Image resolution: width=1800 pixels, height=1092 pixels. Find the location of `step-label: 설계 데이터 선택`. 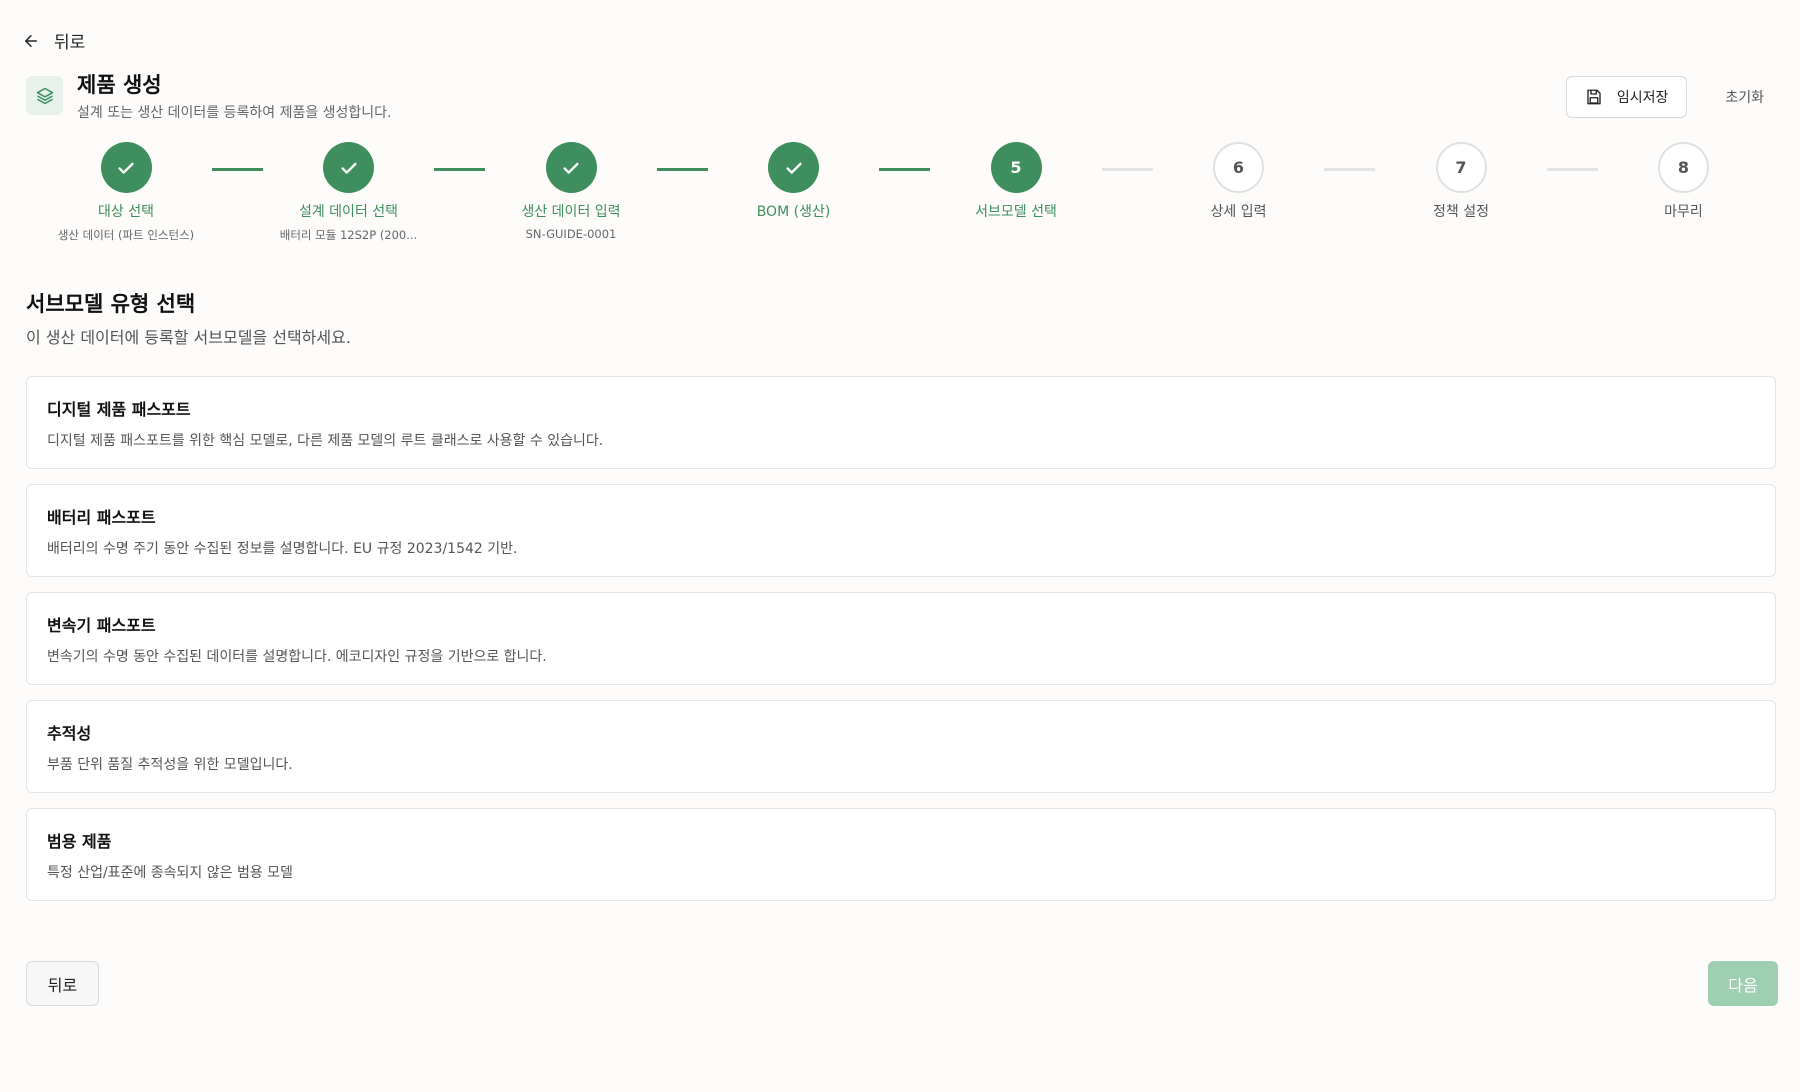

step-label: 설계 데이터 선택 is located at coordinates (348, 212).